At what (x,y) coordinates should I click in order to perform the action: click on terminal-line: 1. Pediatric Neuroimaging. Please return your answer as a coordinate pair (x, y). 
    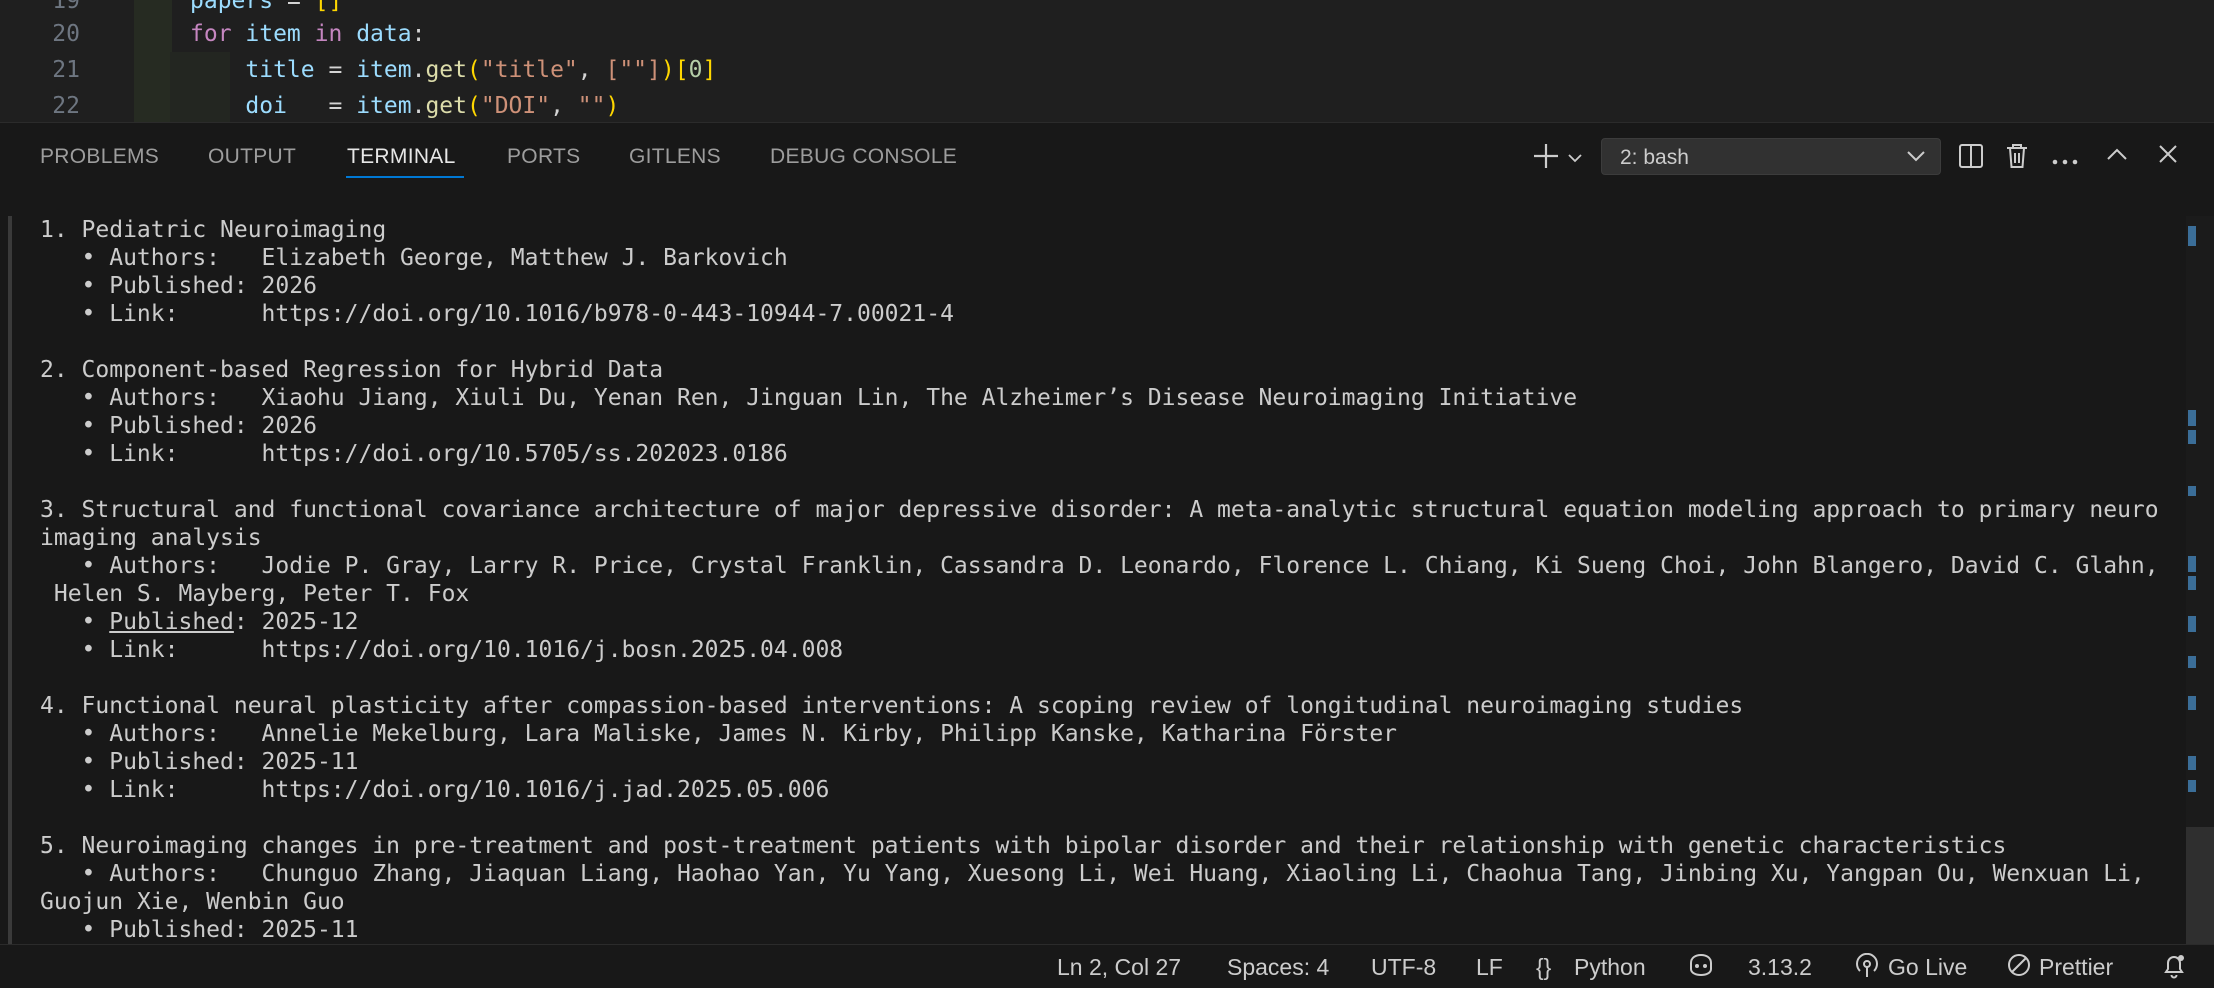
    Looking at the image, I should click on (213, 230).